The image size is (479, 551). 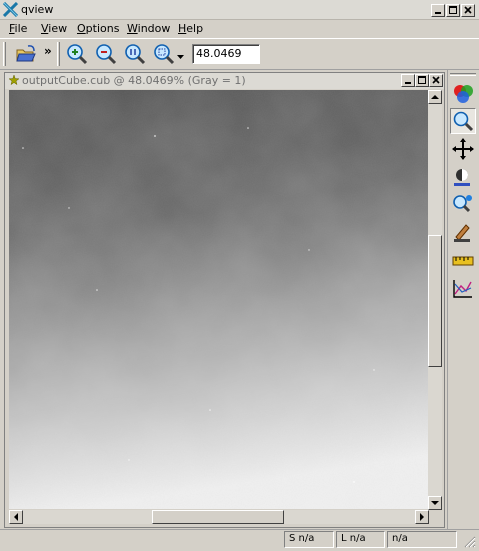 What do you see at coordinates (48, 51) in the screenshot?
I see `toolbar-extension-button: »` at bounding box center [48, 51].